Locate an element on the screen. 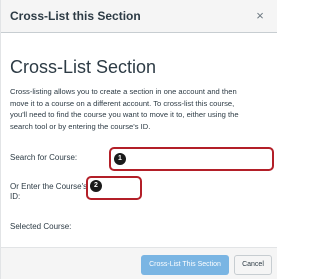  selected-course-label: Selected Course: is located at coordinates (41, 226).